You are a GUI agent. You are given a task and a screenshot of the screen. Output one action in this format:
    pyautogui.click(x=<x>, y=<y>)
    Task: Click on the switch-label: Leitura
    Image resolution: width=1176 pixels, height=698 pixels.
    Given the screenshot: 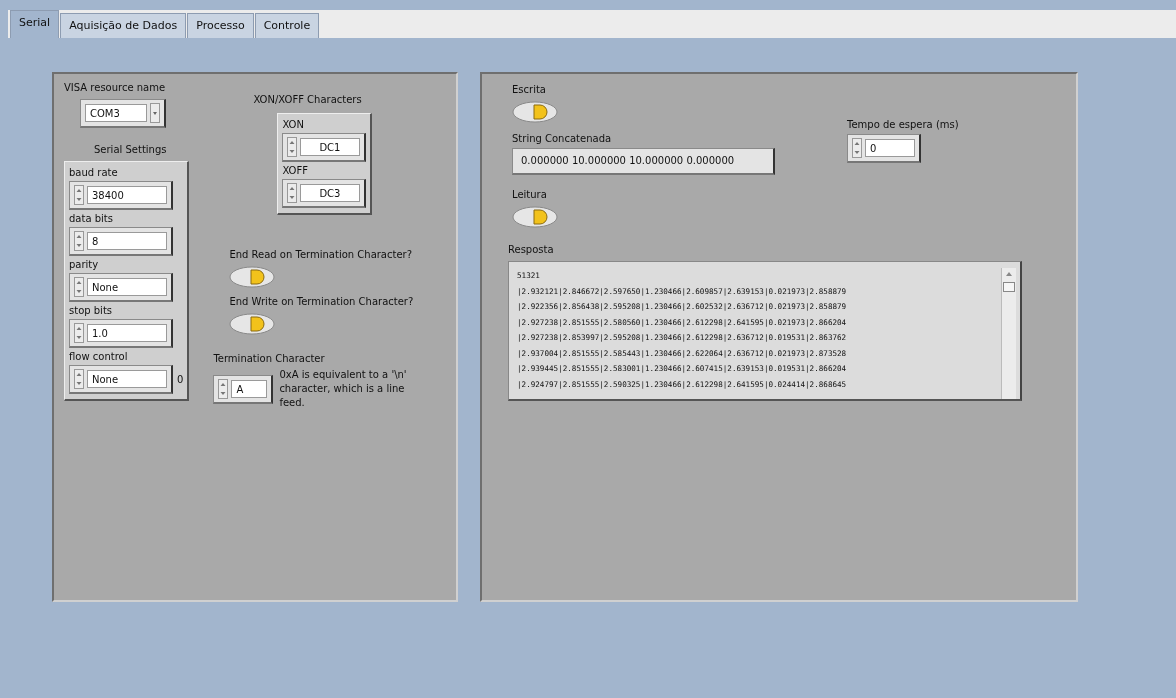 What is the action you would take?
    pyautogui.click(x=530, y=194)
    